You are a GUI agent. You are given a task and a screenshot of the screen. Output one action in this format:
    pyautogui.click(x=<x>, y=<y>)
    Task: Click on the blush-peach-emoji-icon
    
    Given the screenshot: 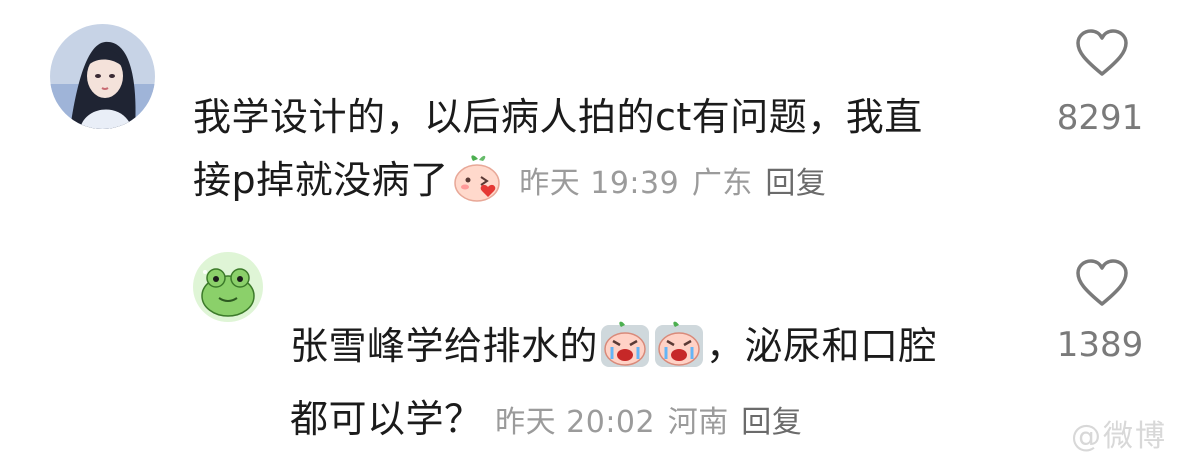 What is the action you would take?
    pyautogui.click(x=478, y=187)
    